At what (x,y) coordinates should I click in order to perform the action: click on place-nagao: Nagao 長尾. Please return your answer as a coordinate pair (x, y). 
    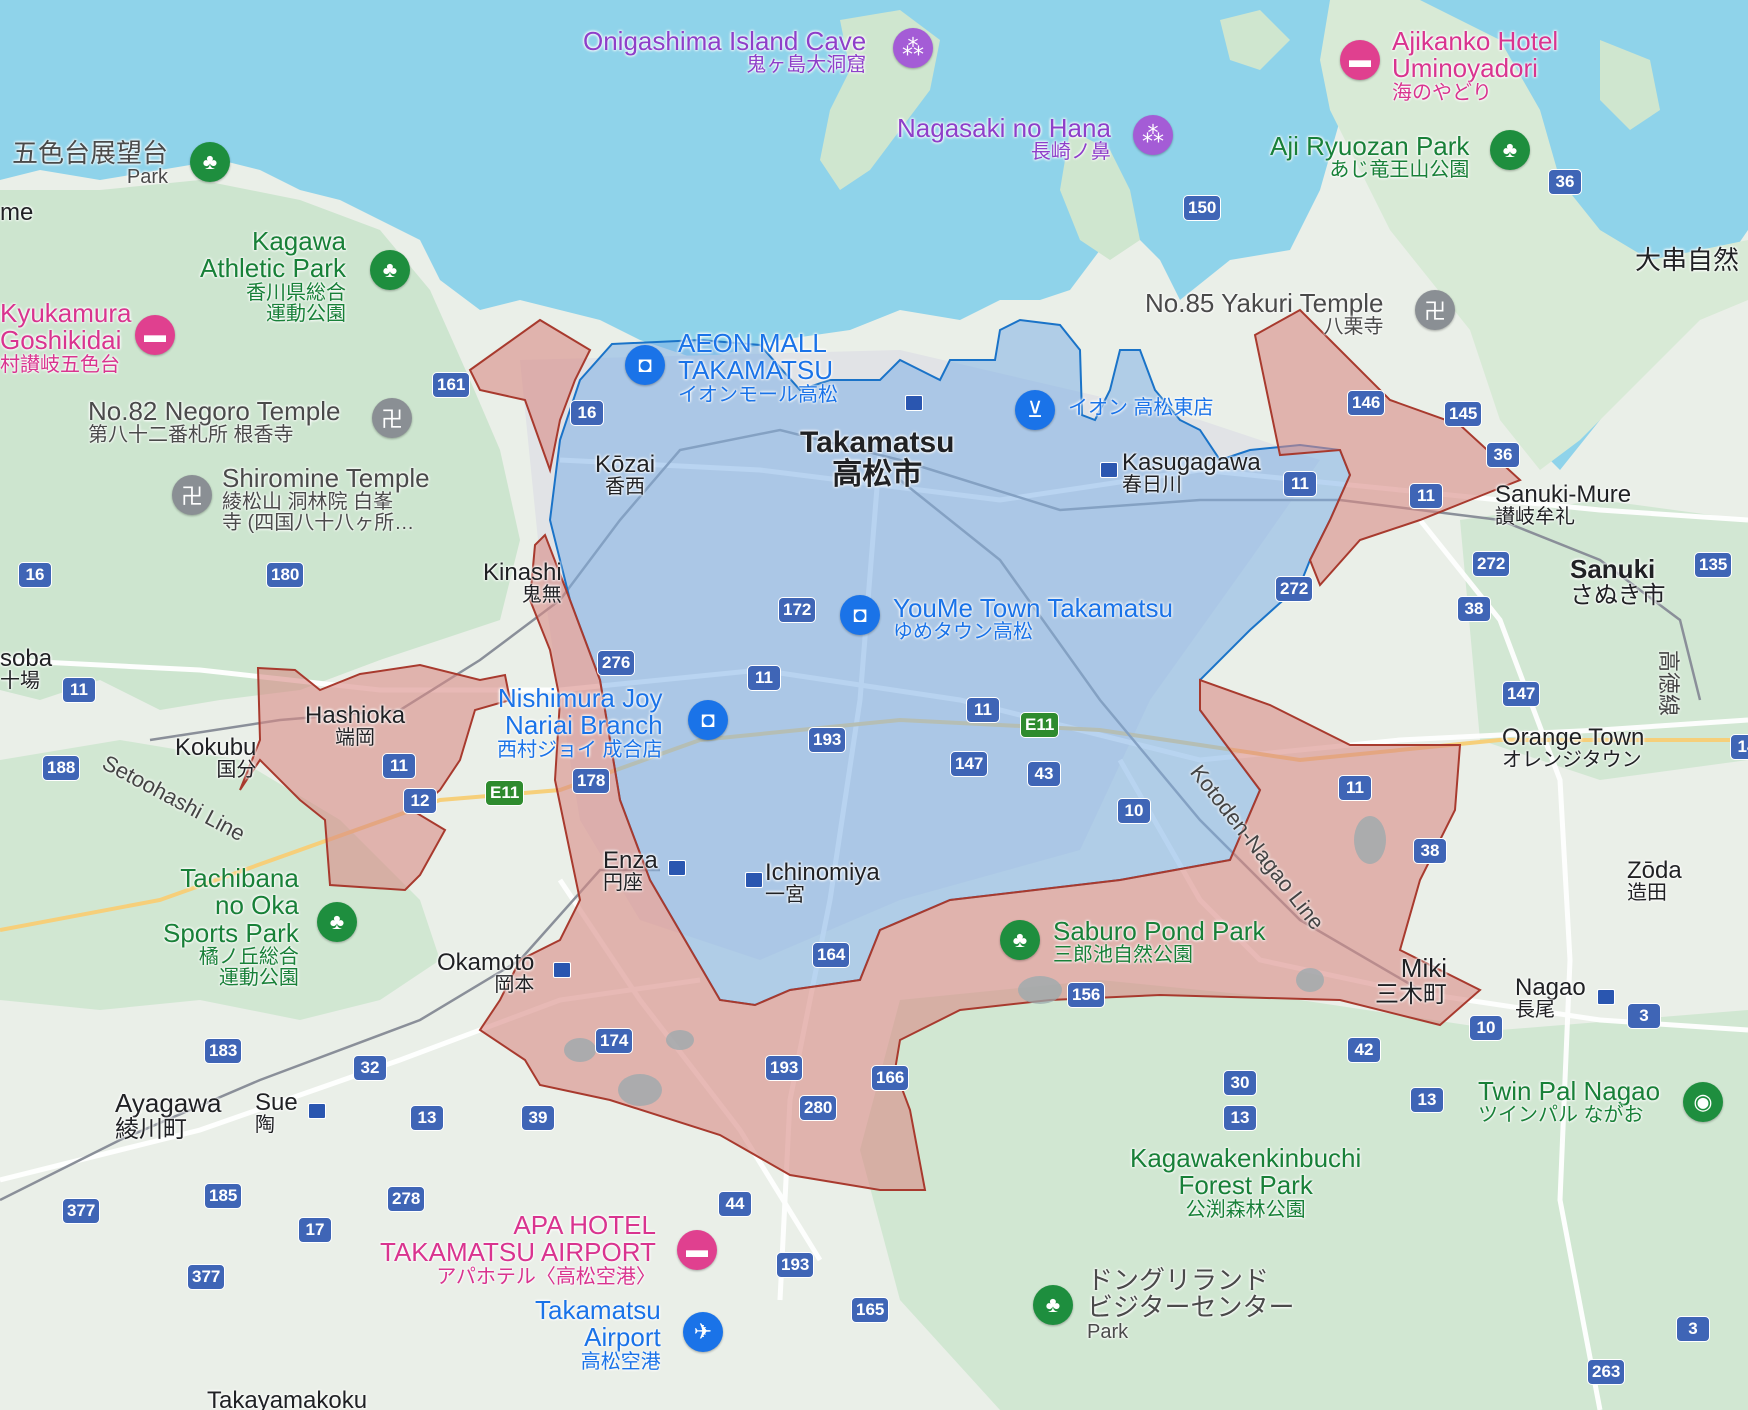
    Looking at the image, I should click on (1550, 998).